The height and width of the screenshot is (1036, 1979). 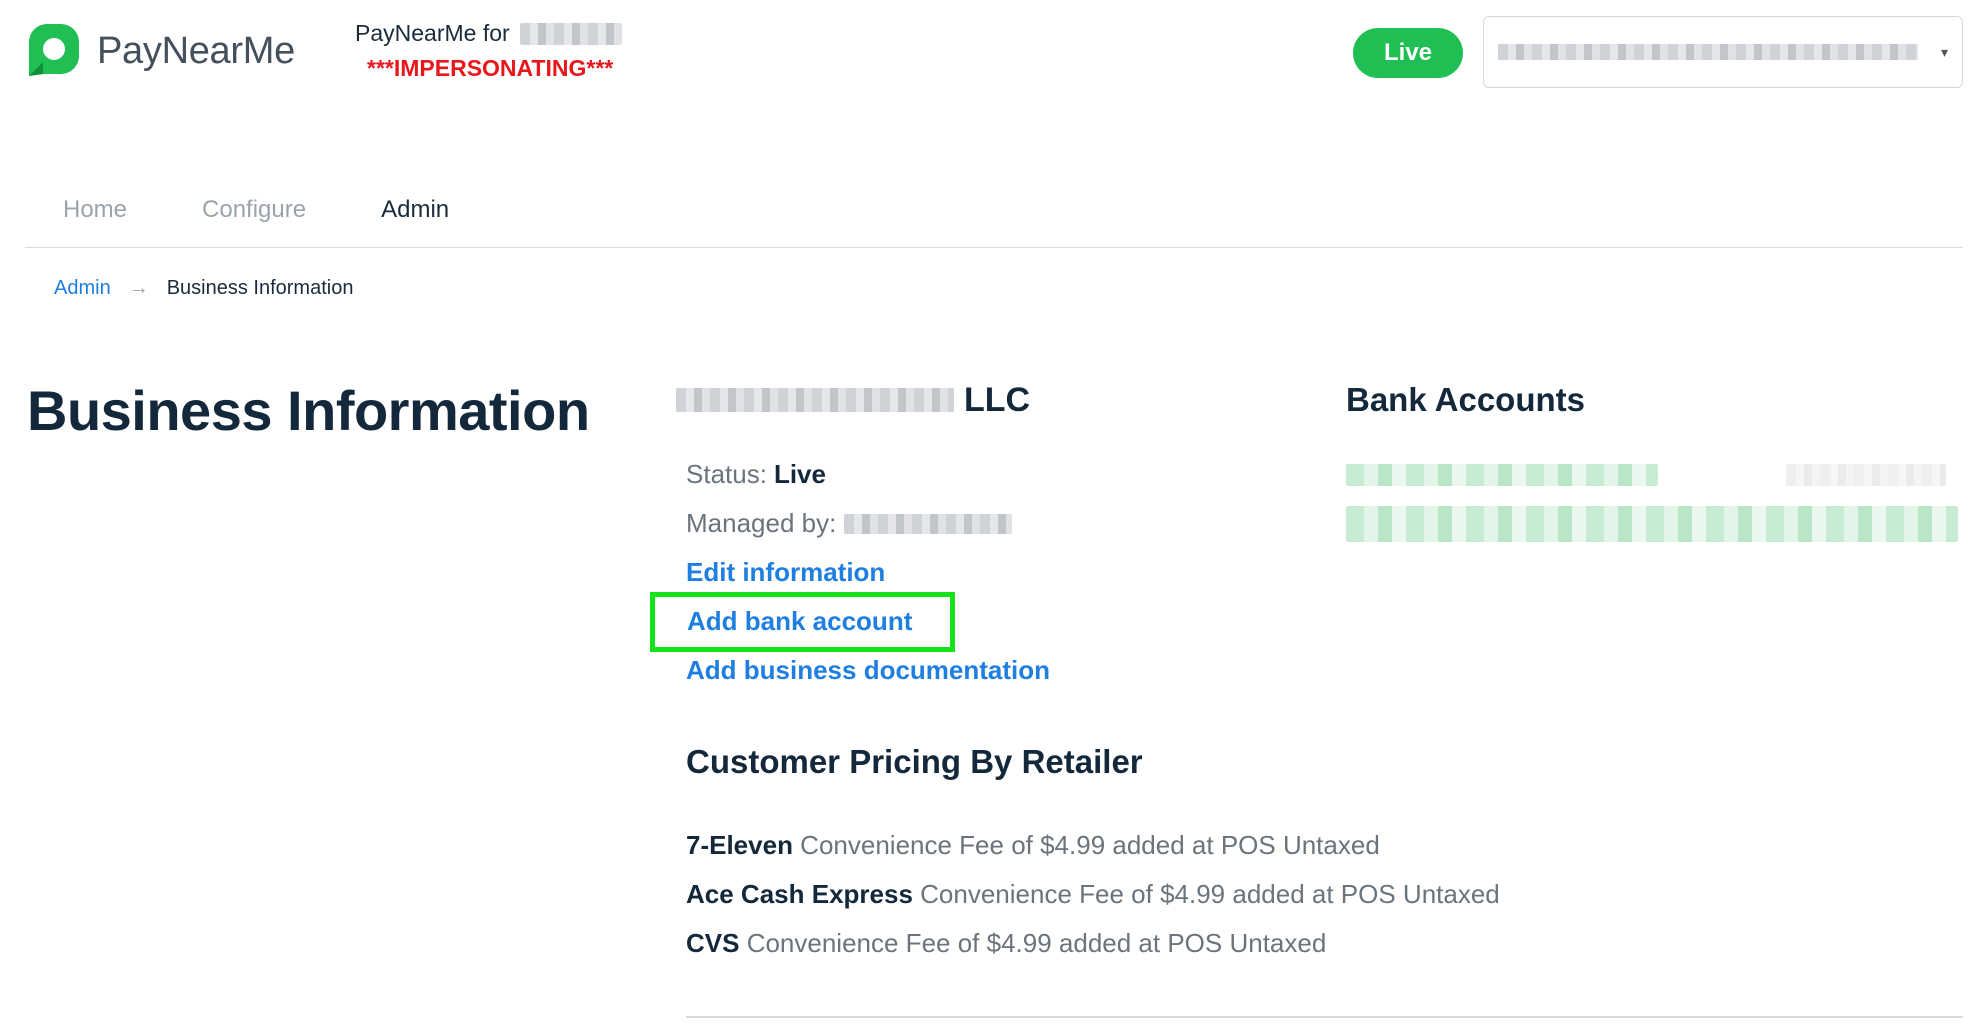 What do you see at coordinates (260, 288) in the screenshot?
I see `breadcrumb-current: Business Information` at bounding box center [260, 288].